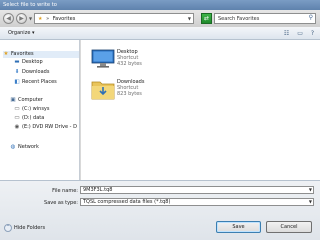 This screenshot has width=320, height=240. Describe the element at coordinates (114, 18) in the screenshot. I see `breadcrumb: ★ » Favorites ▼` at that location.